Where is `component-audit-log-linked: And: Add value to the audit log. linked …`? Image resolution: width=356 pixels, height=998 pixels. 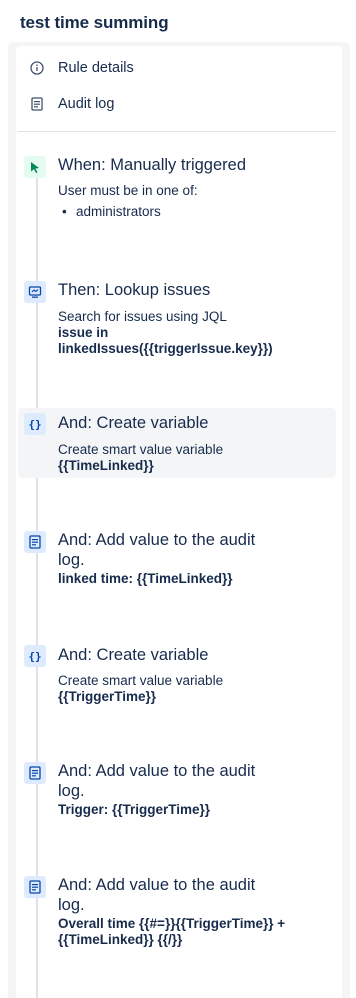 component-audit-log-linked: And: Add value to the audit log. linked … is located at coordinates (177, 560).